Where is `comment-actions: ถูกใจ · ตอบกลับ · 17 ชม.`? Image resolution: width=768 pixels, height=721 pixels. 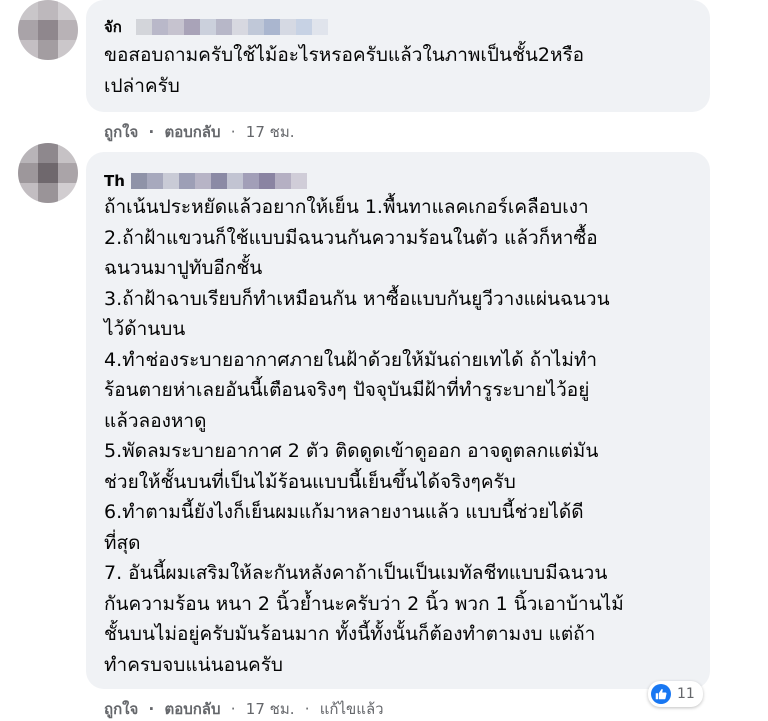 comment-actions: ถูกใจ · ตอบกลับ · 17 ชม. is located at coordinates (199, 132).